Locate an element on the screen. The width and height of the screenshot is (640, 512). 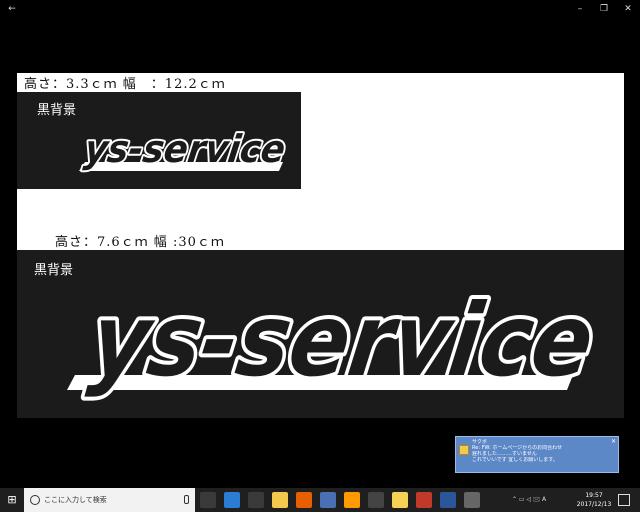
close-button: ✕ is located at coordinates (628, 9).